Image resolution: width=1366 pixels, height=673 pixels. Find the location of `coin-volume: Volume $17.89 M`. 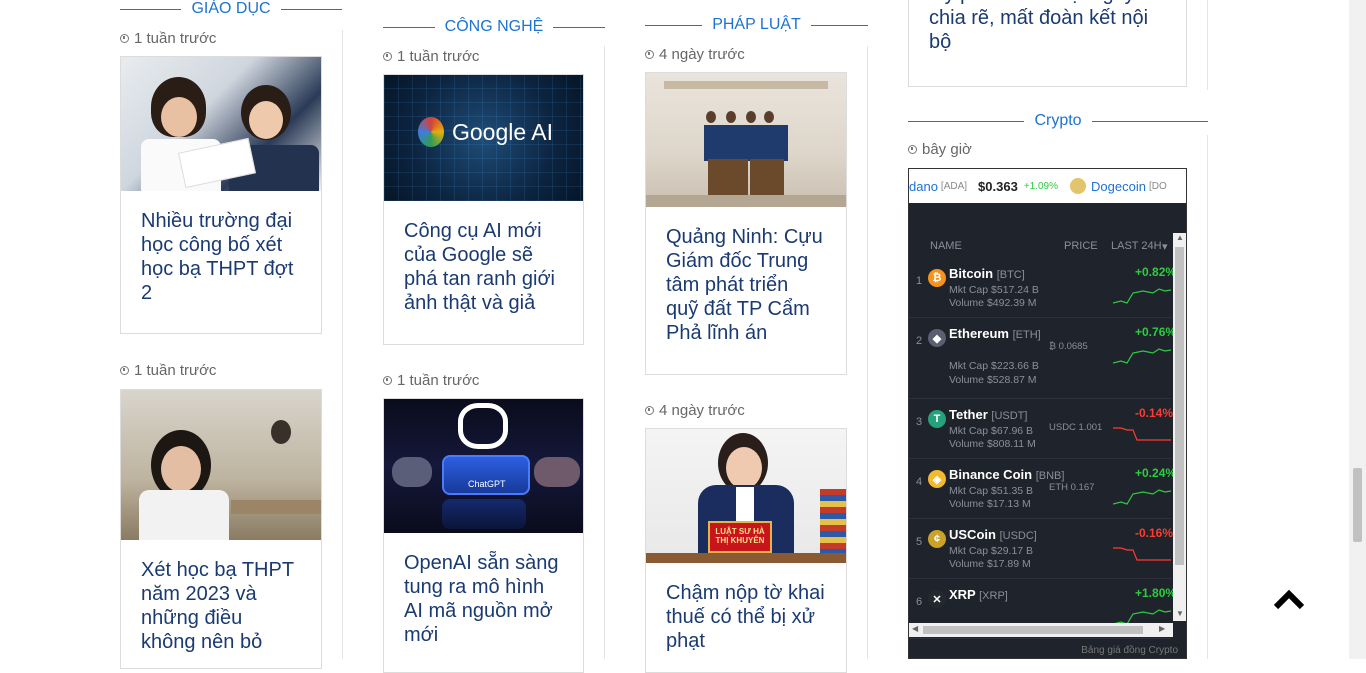

coin-volume: Volume $17.89 M is located at coordinates (990, 564).